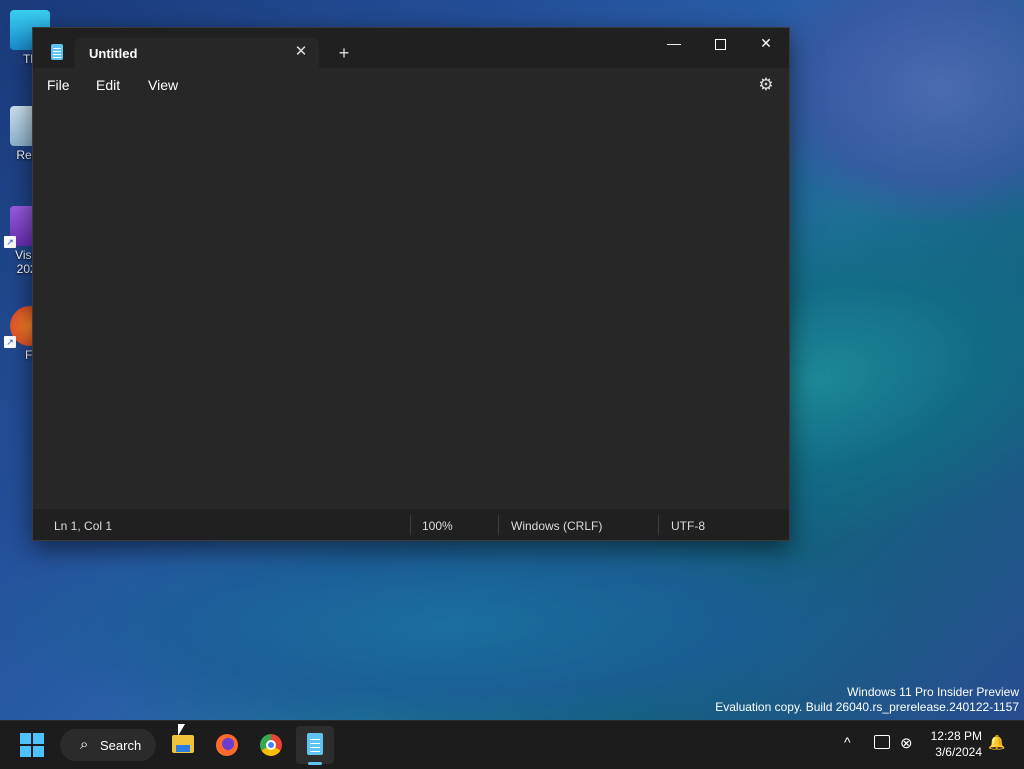  What do you see at coordinates (437, 526) in the screenshot?
I see `zoom-level: 100%` at bounding box center [437, 526].